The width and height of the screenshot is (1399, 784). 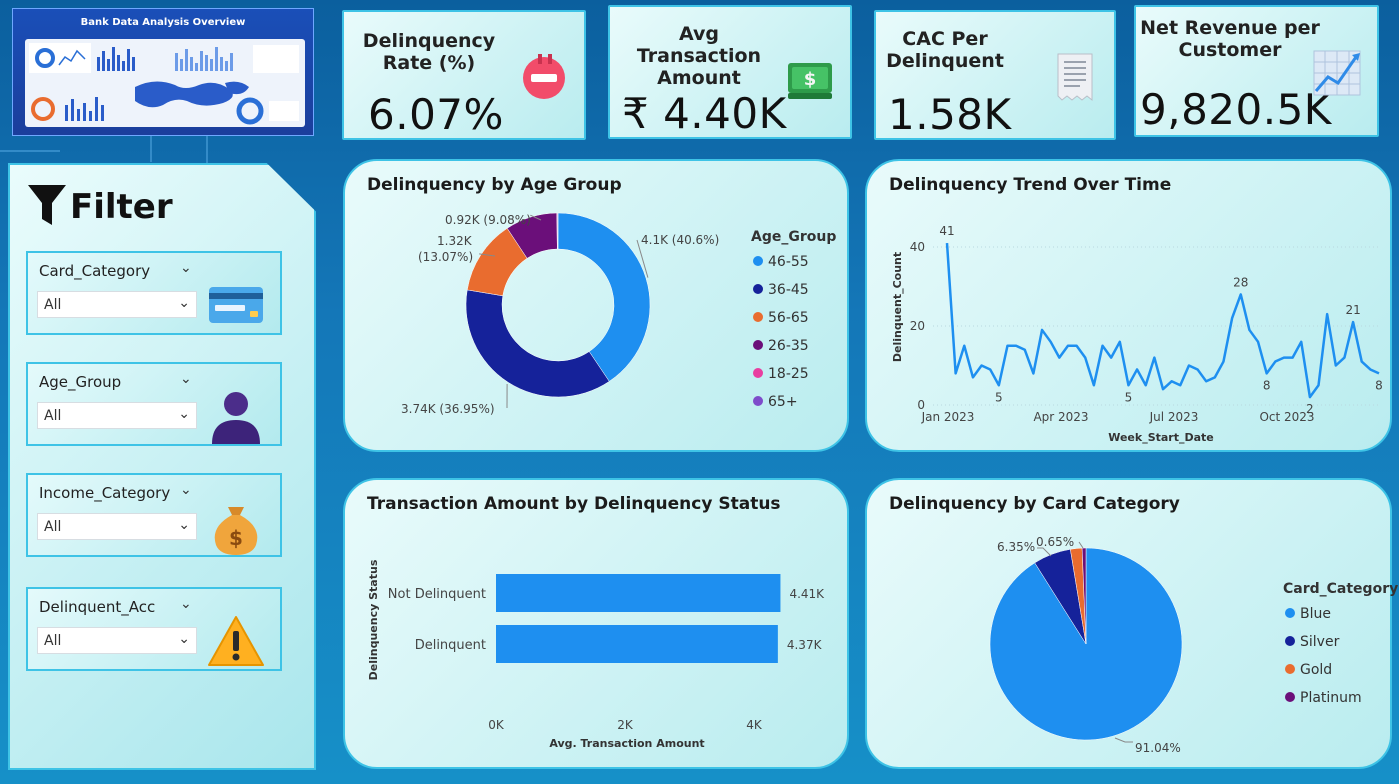 What do you see at coordinates (163, 22) in the screenshot?
I see `thumbnail-title: Bank Data Analysis Overview` at bounding box center [163, 22].